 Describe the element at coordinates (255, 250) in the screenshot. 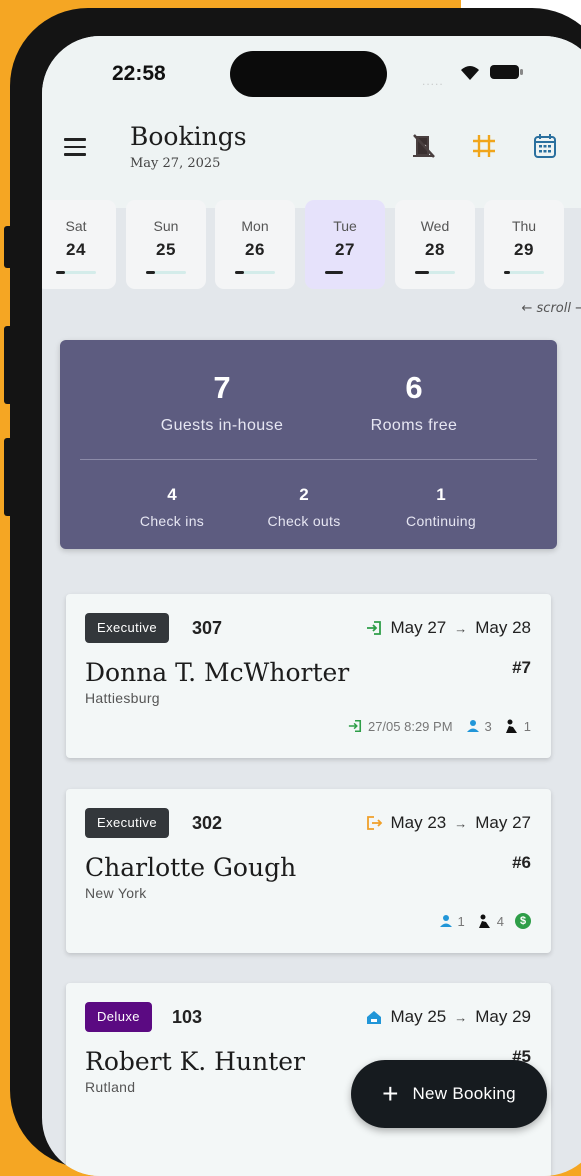

I see `day-number: 26` at that location.